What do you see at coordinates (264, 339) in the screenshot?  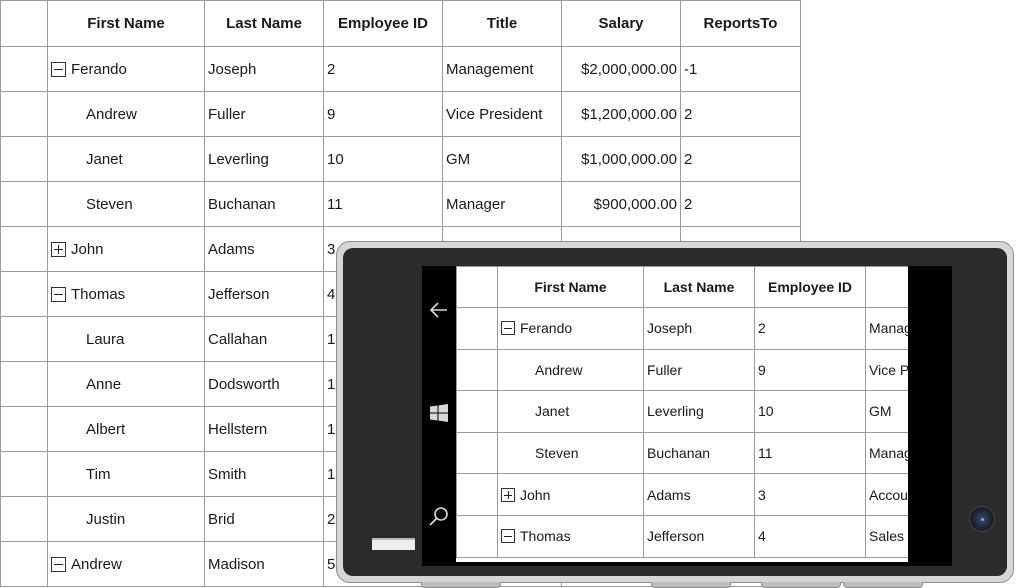 I see `last-name-cell: Callahan` at bounding box center [264, 339].